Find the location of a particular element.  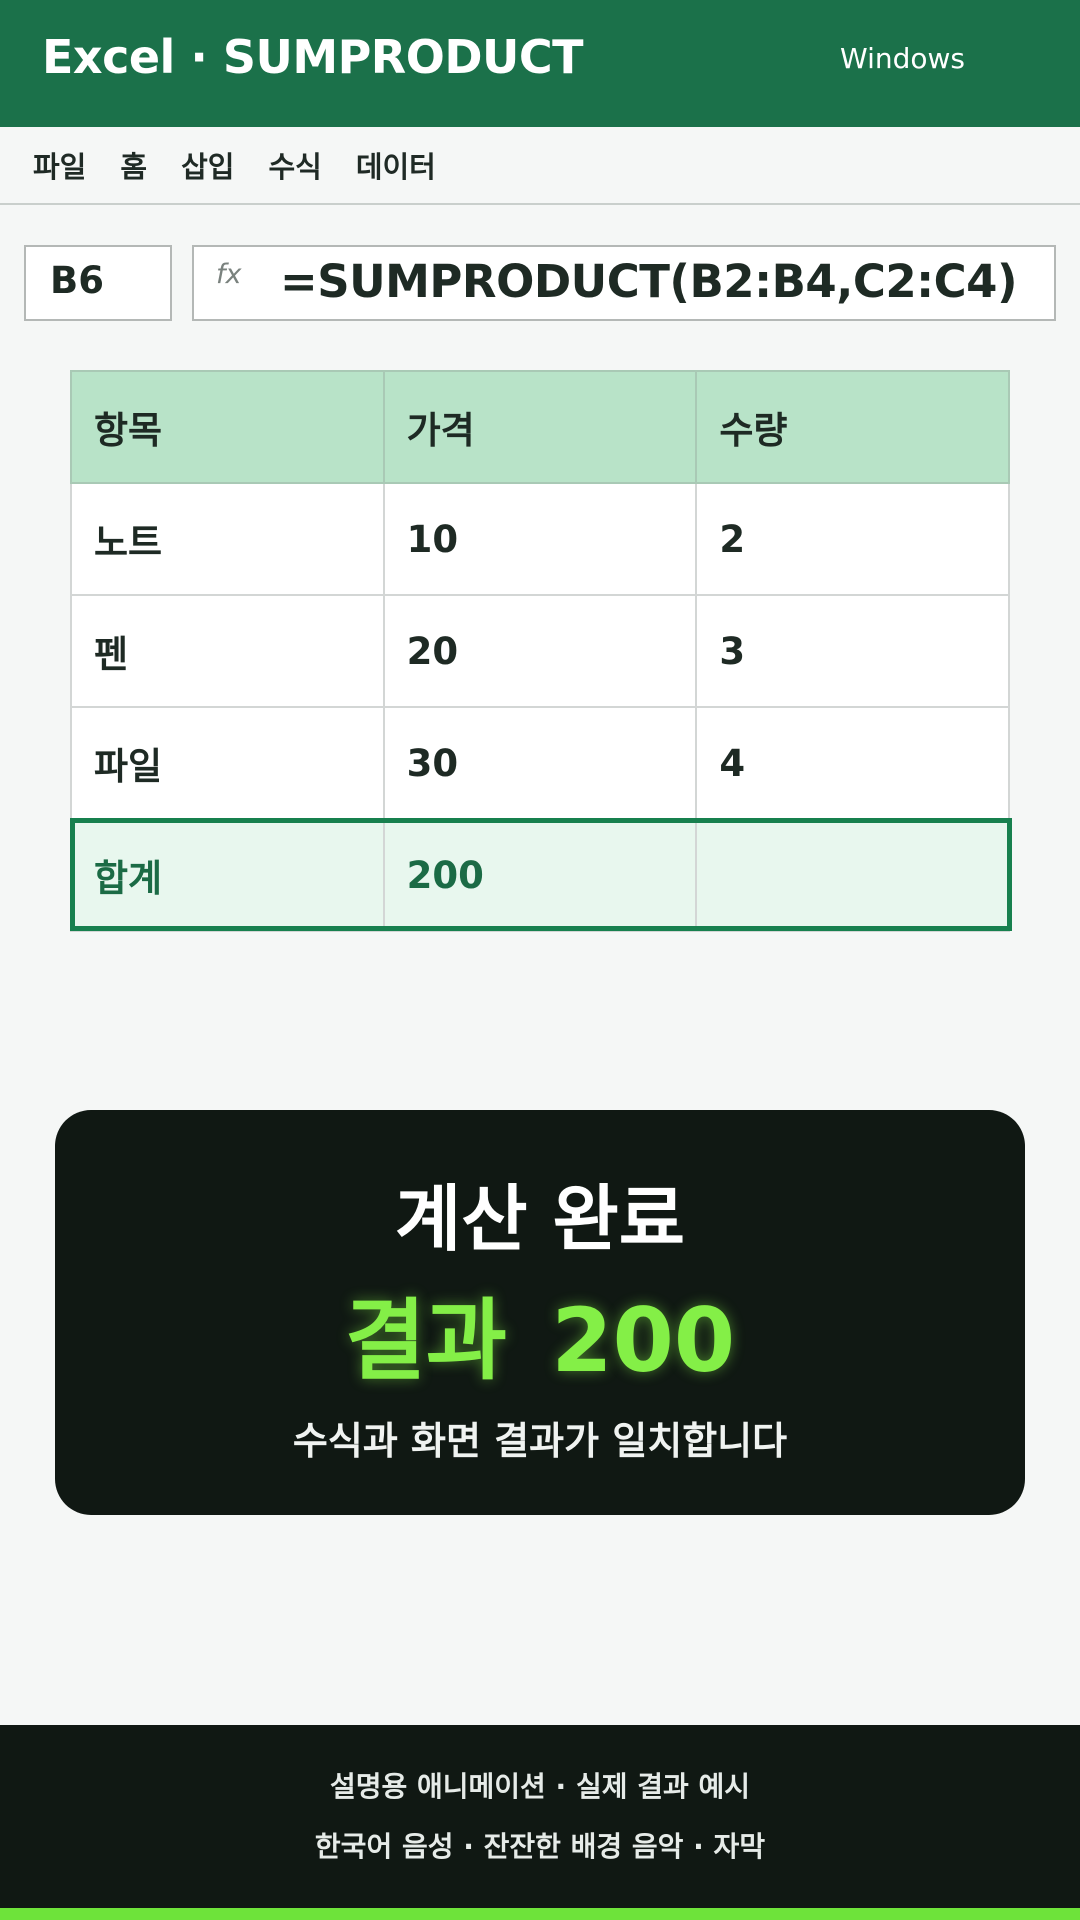

total-value-cell: 200 is located at coordinates (540, 875).